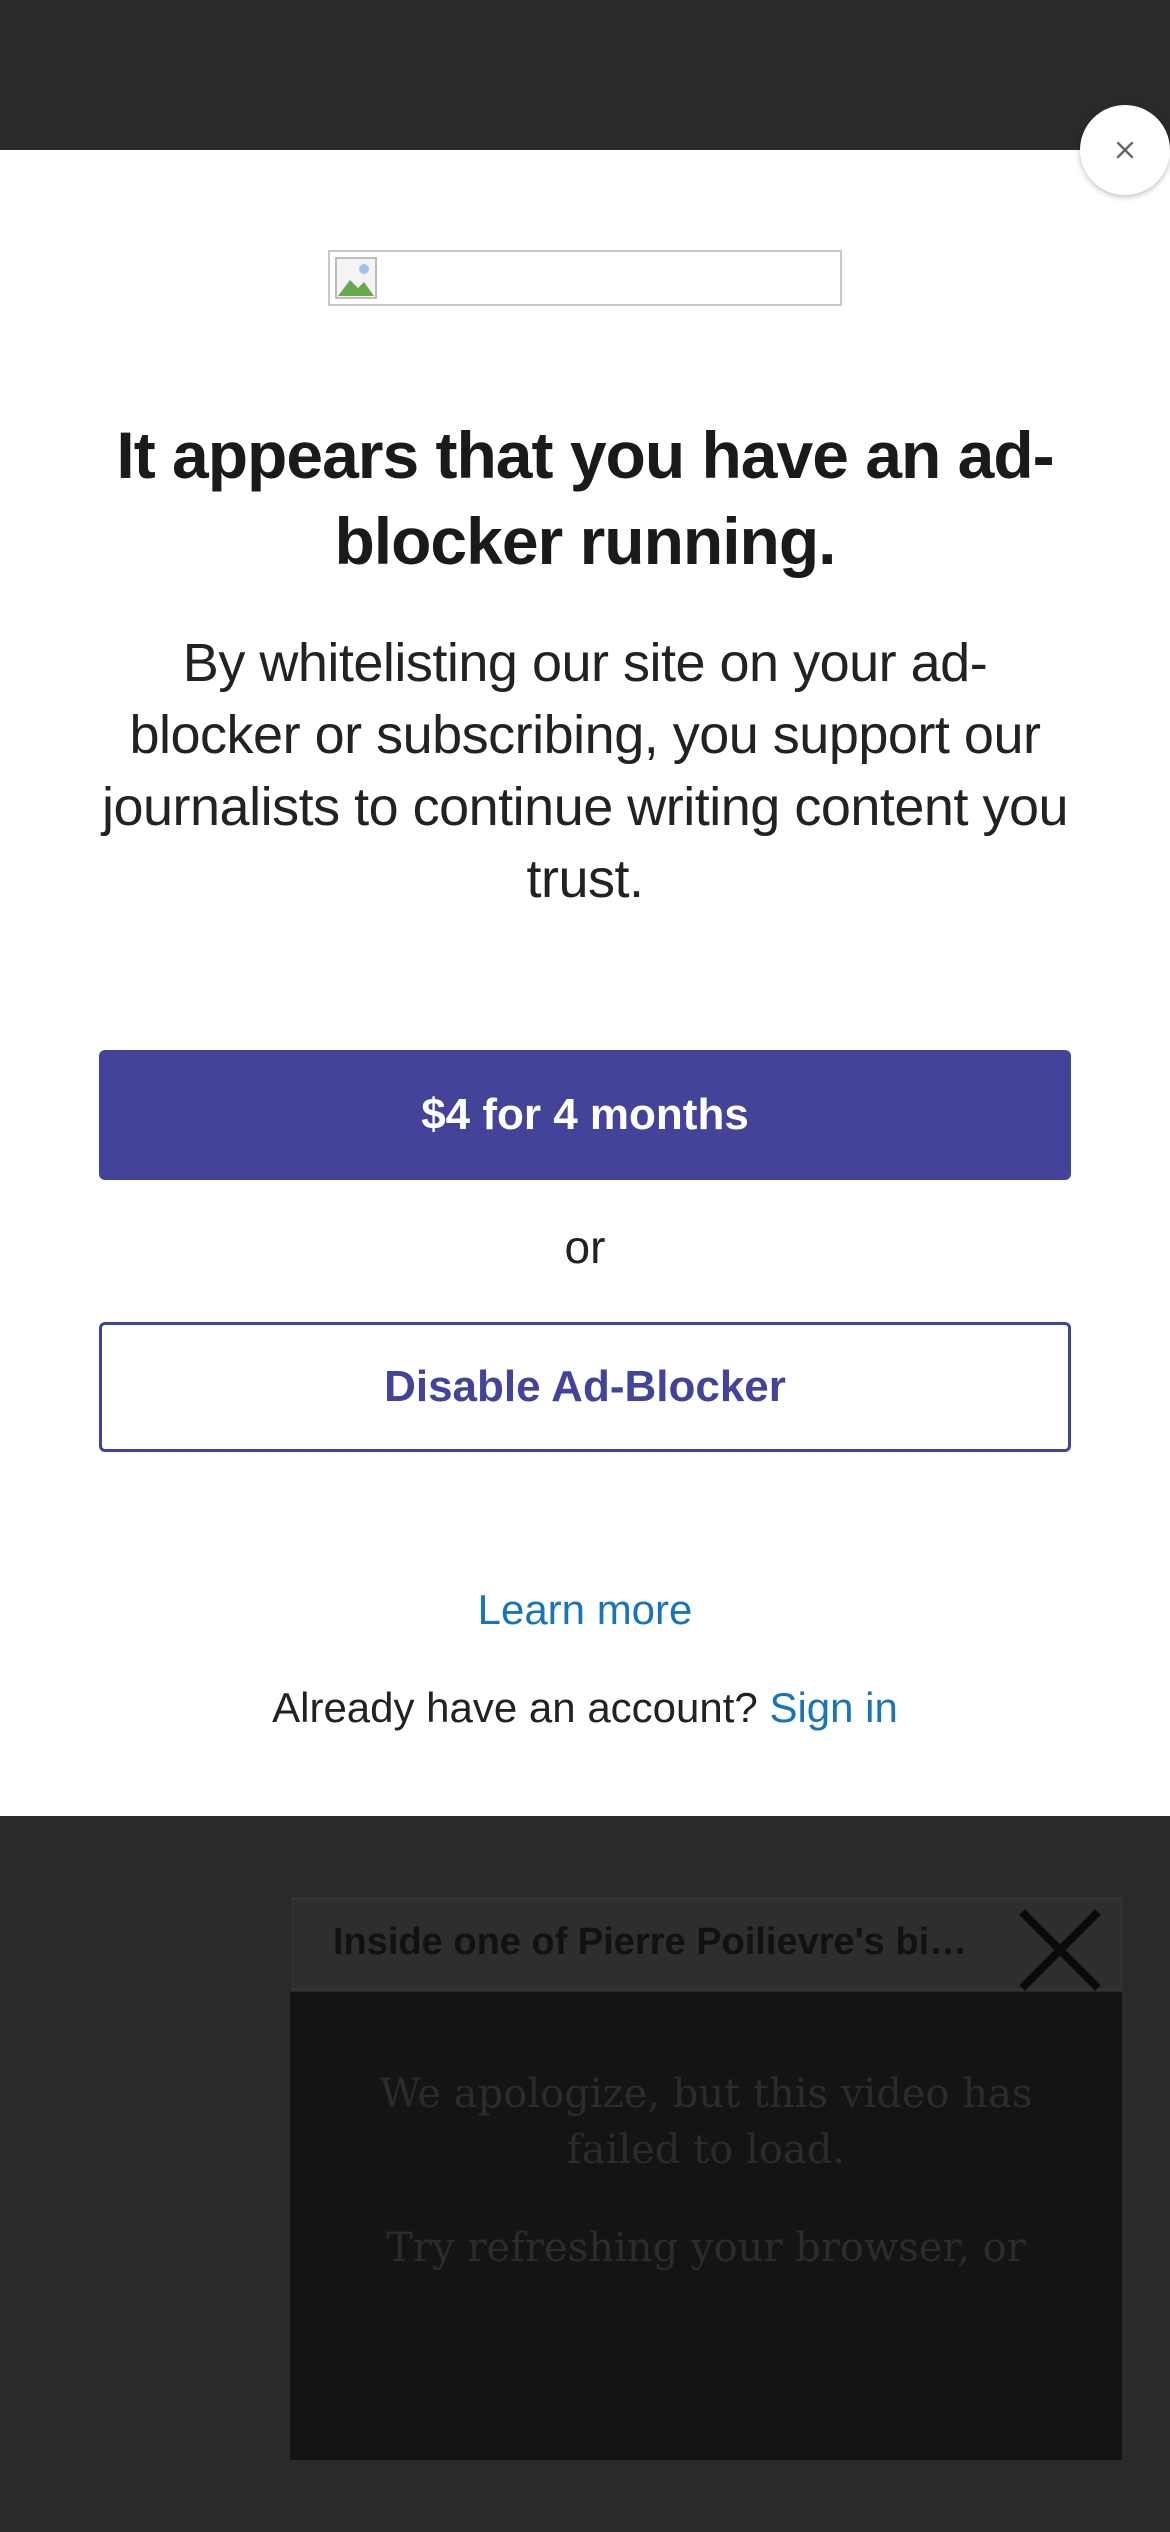 The width and height of the screenshot is (1170, 2532). What do you see at coordinates (585, 1115) in the screenshot?
I see `subscribe-button: $4 for 4 months` at bounding box center [585, 1115].